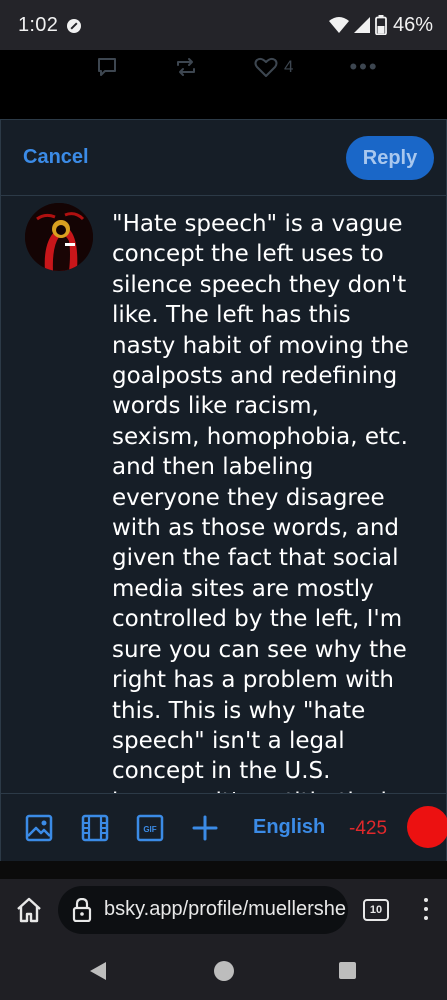 The width and height of the screenshot is (447, 1000). Describe the element at coordinates (107, 67) in the screenshot. I see `reply-icon` at that location.